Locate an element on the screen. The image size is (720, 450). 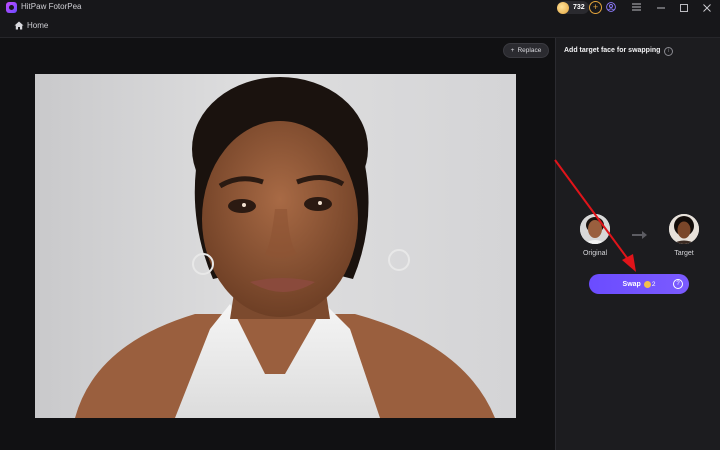
minimize-button is located at coordinates (661, 7).